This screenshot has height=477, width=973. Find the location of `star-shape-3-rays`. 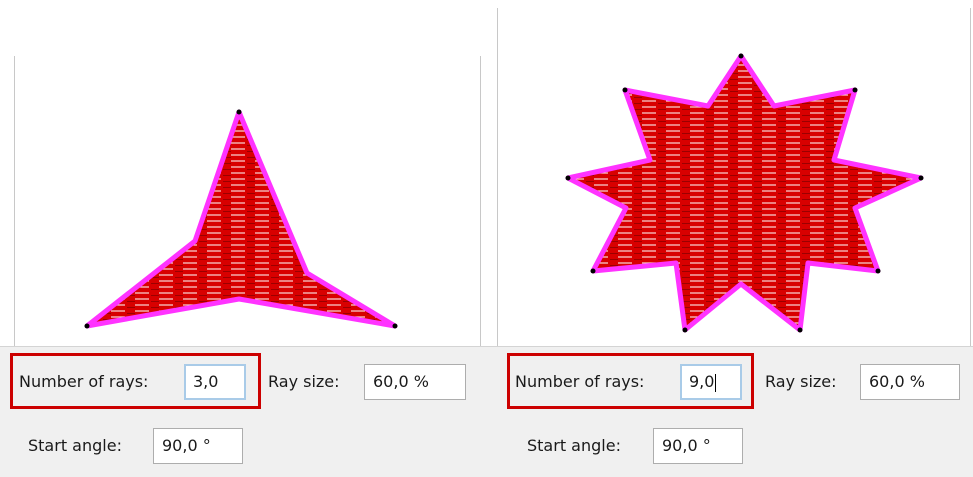

star-shape-3-rays is located at coordinates (241, 219).